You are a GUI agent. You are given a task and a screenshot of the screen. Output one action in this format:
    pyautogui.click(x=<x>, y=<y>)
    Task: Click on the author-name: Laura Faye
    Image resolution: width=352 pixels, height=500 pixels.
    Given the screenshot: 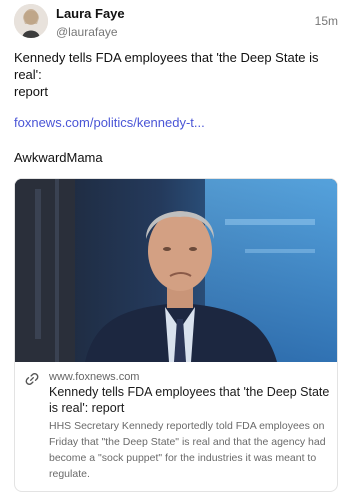 What is the action you would take?
    pyautogui.click(x=90, y=13)
    